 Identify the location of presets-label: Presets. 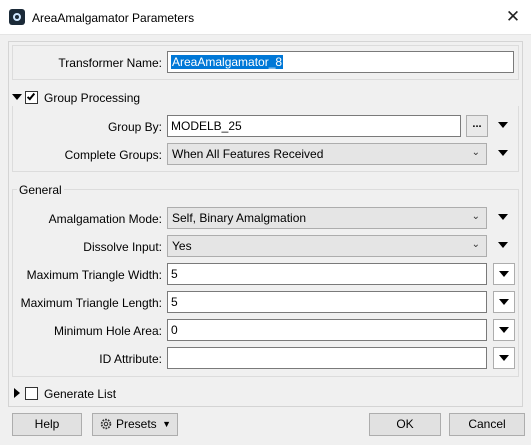
(136, 424).